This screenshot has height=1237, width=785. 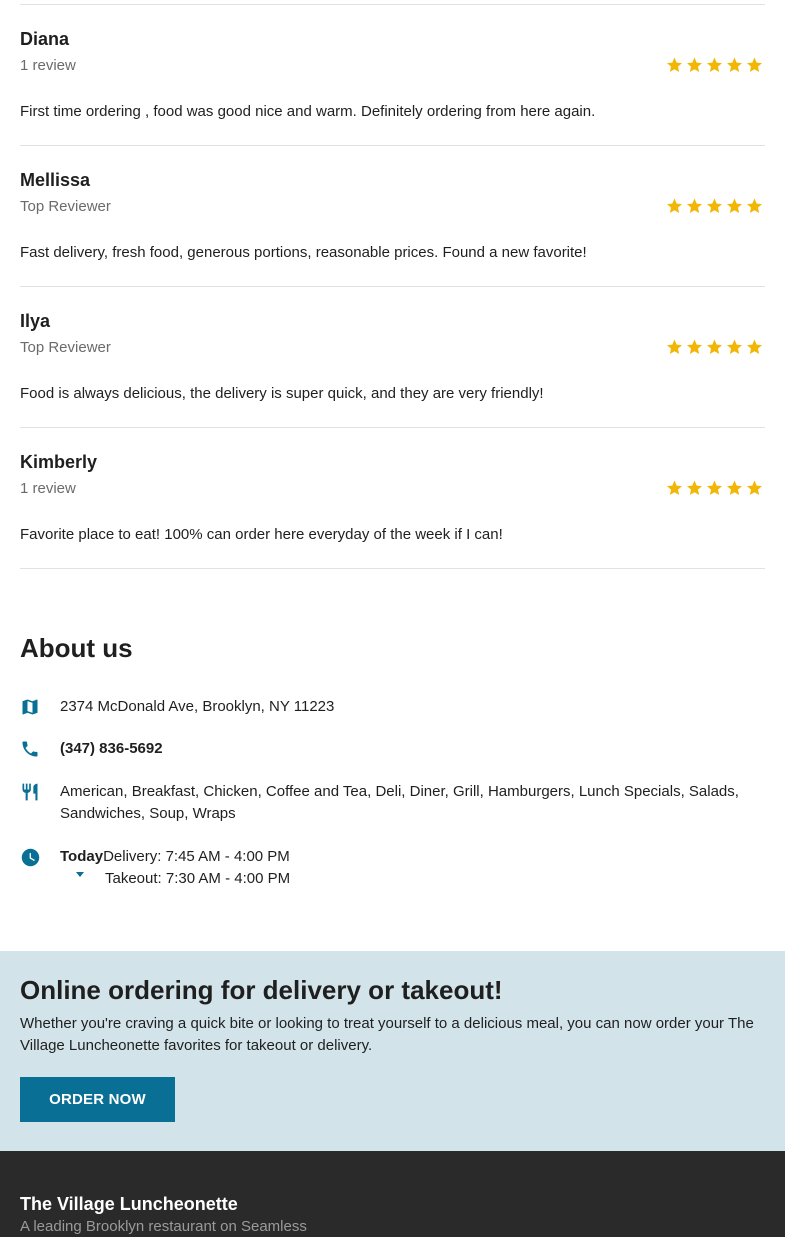 I want to click on about-title: About us, so click(x=76, y=648).